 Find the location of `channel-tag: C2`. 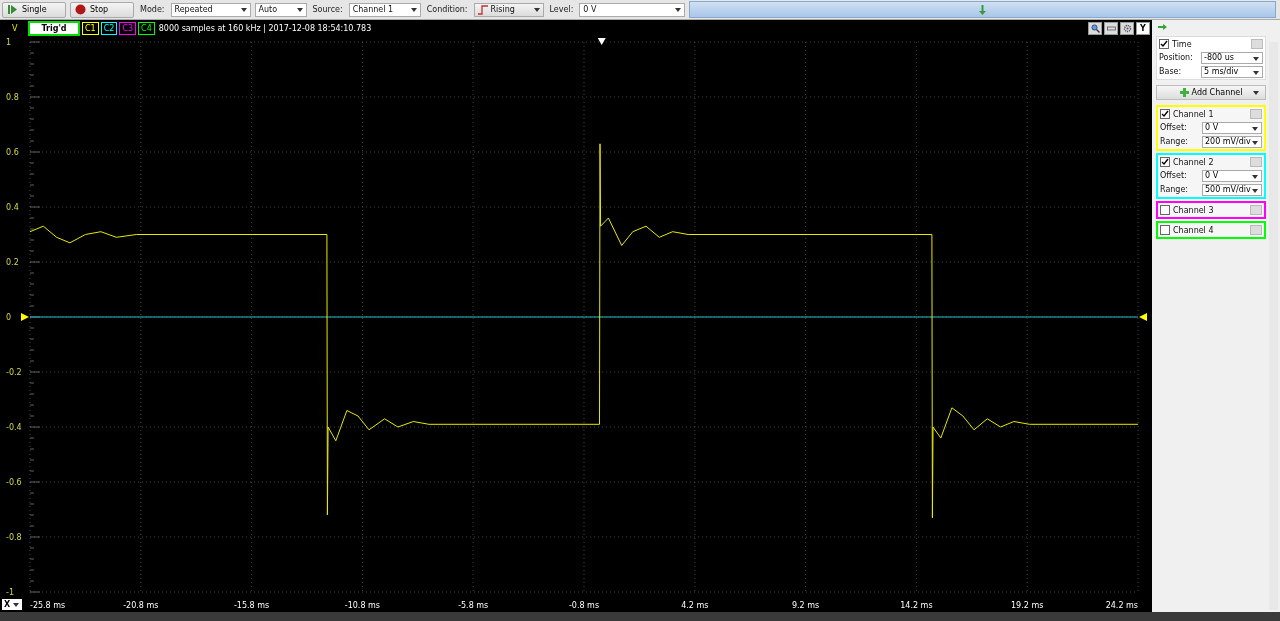

channel-tag: C2 is located at coordinates (109, 28).